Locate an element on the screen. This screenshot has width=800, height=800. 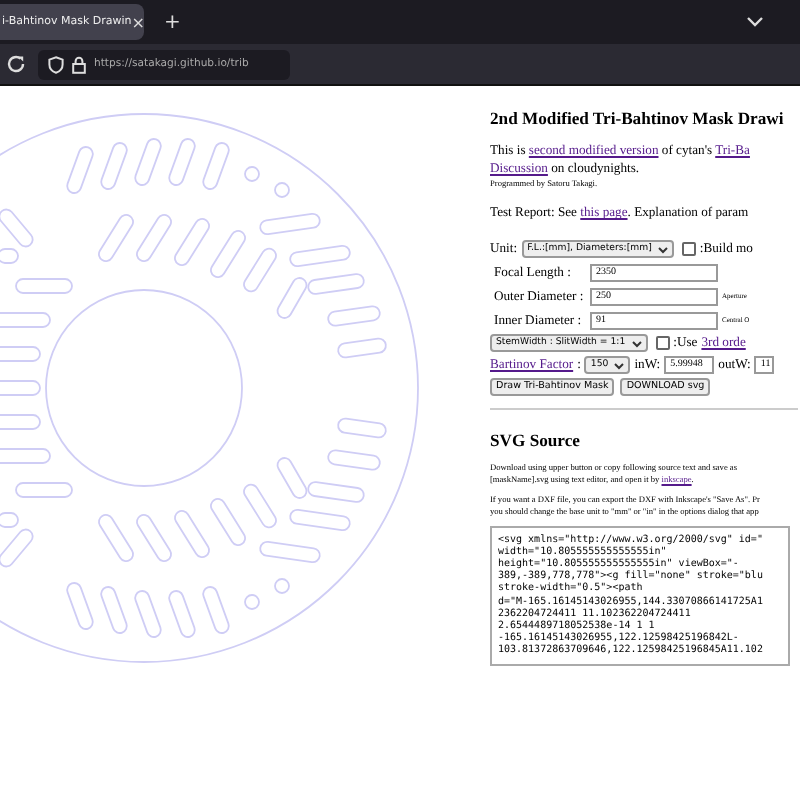
reload-icon is located at coordinates (16, 64).